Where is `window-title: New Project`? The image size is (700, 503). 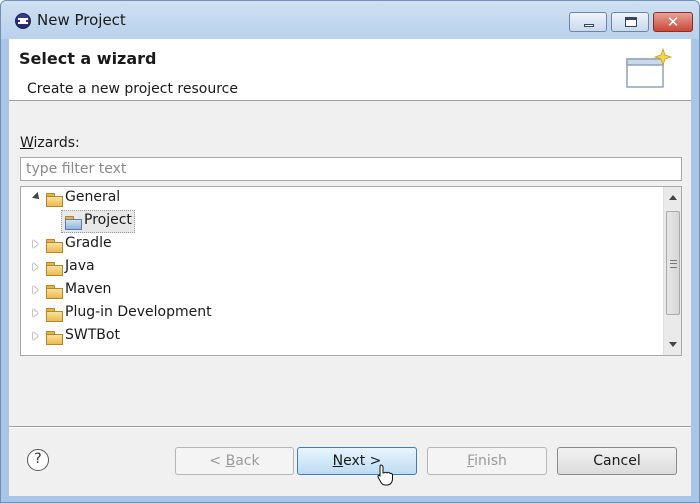 window-title: New Project is located at coordinates (81, 20).